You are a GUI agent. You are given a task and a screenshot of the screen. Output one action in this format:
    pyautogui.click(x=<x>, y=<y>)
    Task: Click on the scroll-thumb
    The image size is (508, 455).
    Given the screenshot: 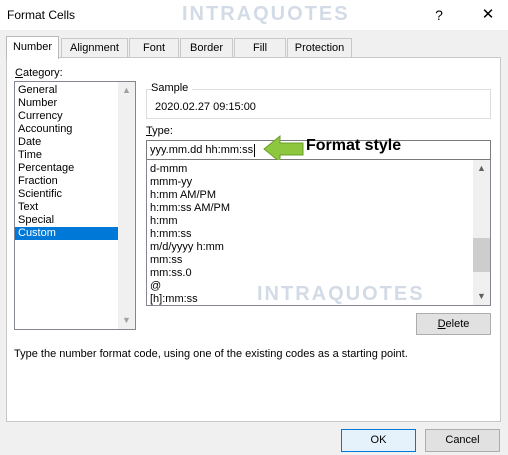 What is the action you would take?
    pyautogui.click(x=481, y=255)
    